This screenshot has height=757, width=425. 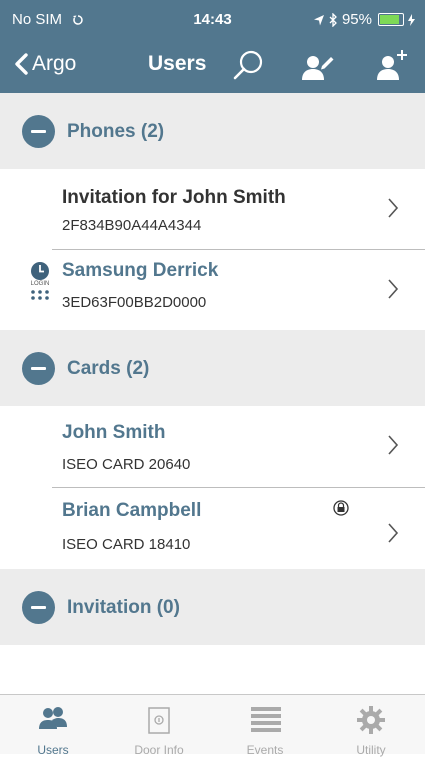 I want to click on search-icon, so click(x=249, y=65).